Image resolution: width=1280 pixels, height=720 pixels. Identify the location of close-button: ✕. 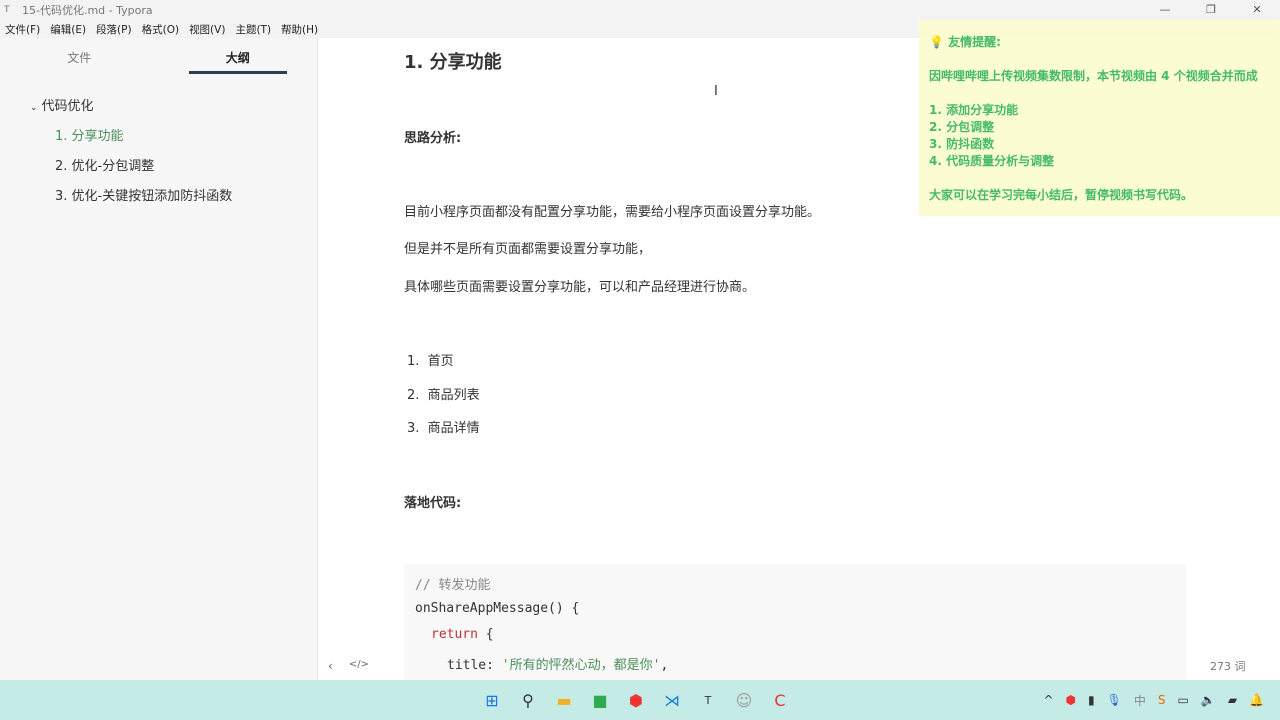
(1257, 10).